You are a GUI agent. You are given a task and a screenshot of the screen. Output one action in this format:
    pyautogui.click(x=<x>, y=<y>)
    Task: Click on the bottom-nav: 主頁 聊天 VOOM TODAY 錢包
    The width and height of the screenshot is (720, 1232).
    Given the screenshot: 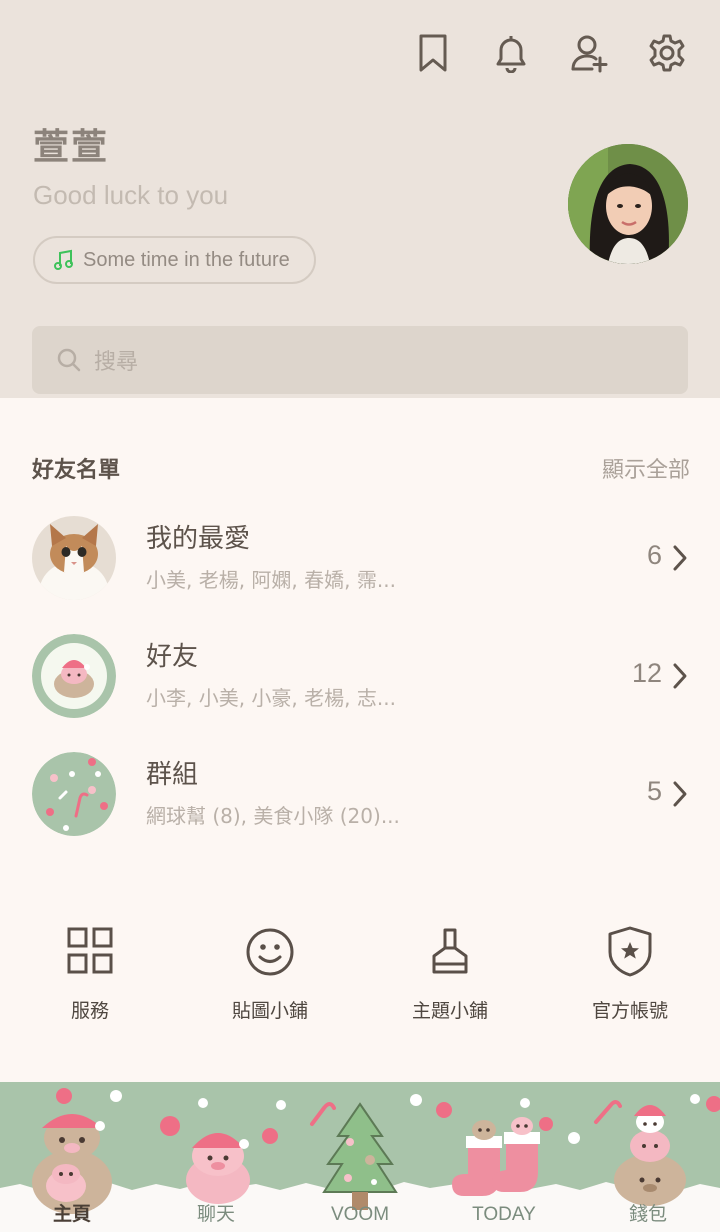 What is the action you would take?
    pyautogui.click(x=360, y=1157)
    